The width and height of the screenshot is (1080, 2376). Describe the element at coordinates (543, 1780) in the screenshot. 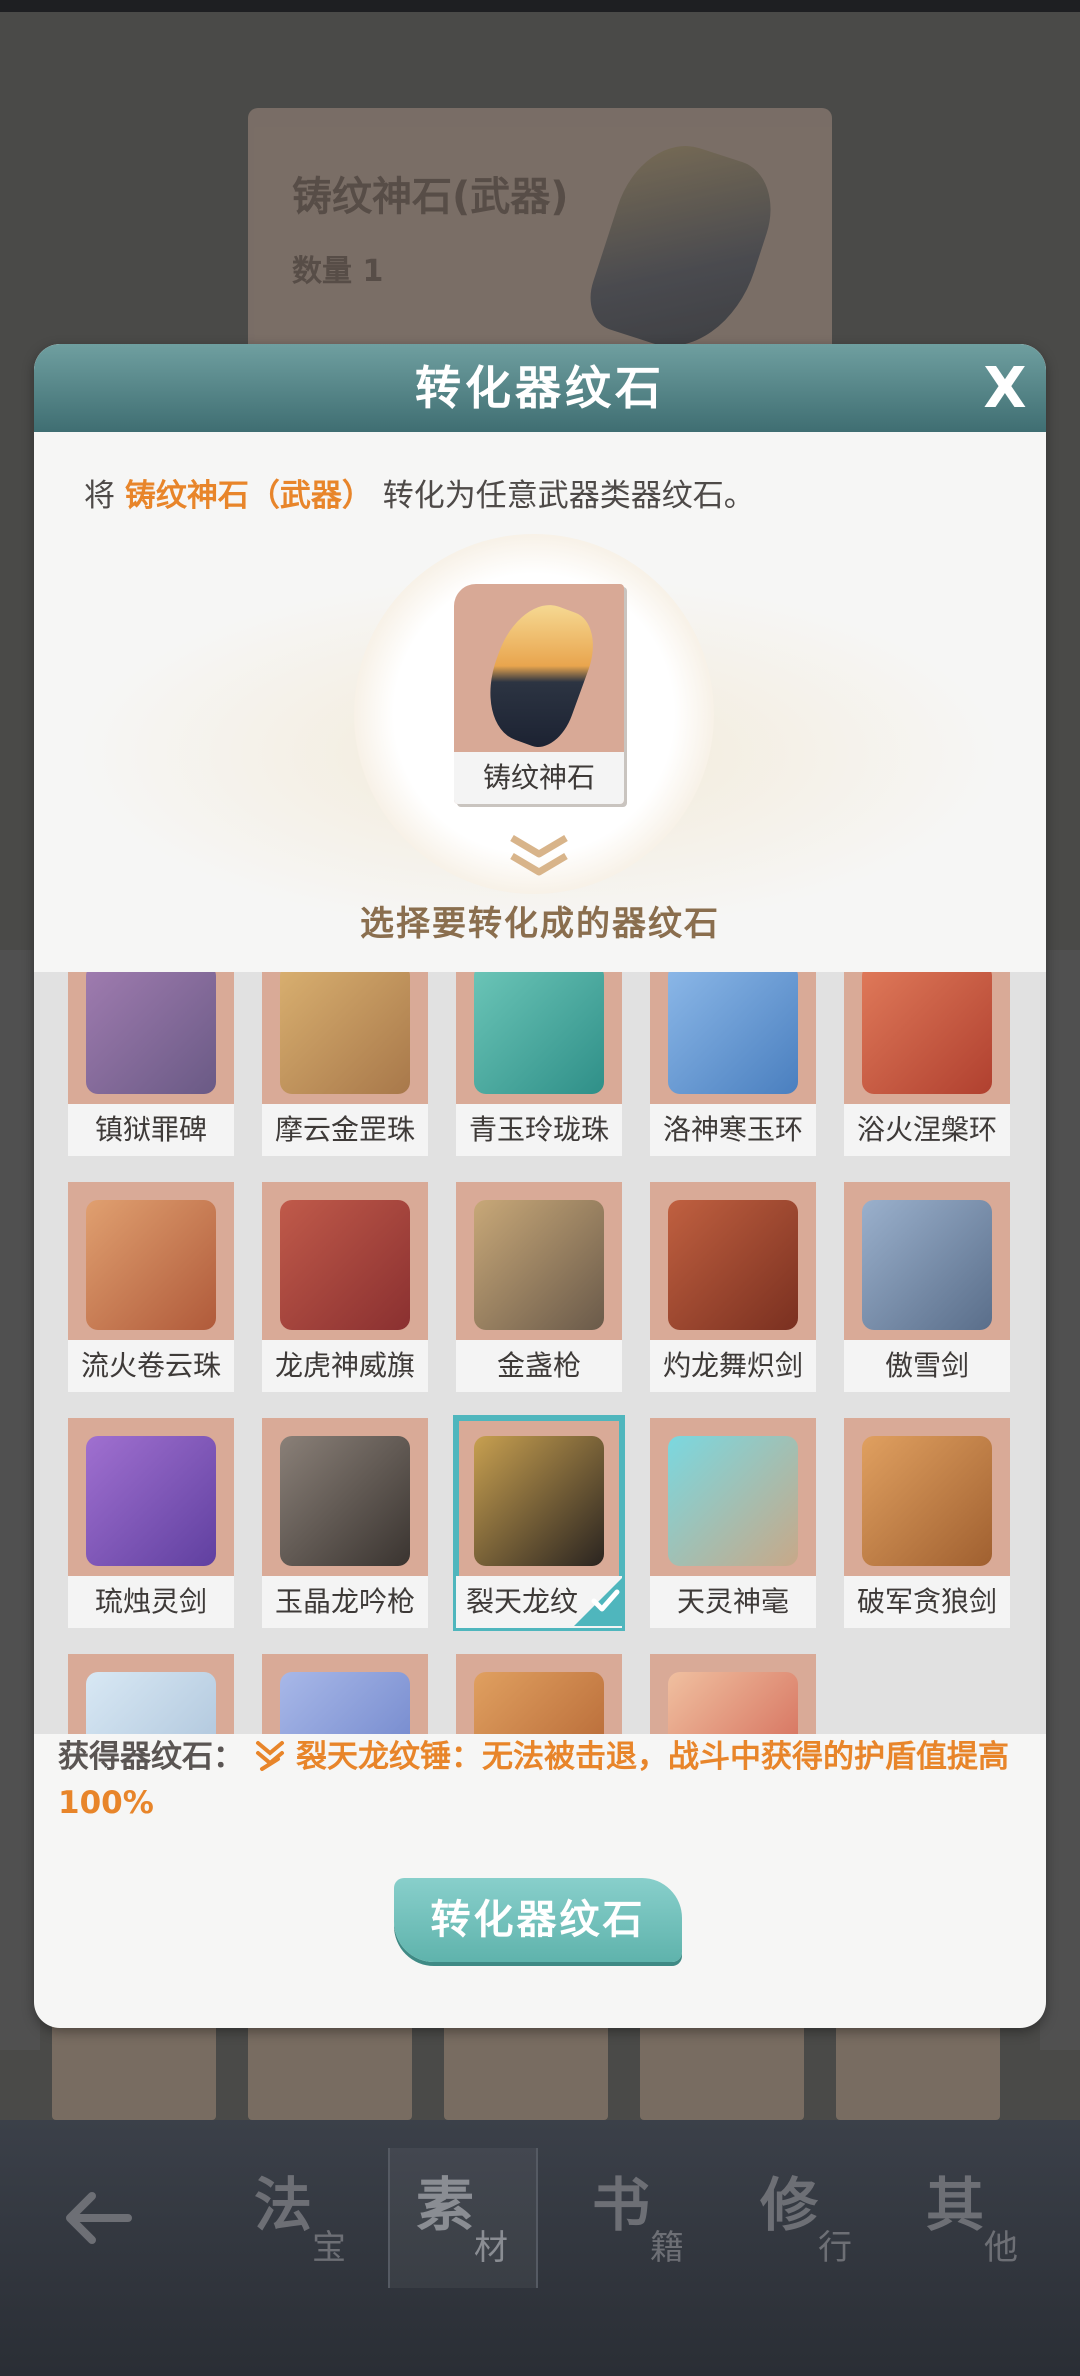

I see `result-text: 获得器纹石： 裂天龙纹锤：无法被击退，战斗中获得的护盾值提高100%` at that location.